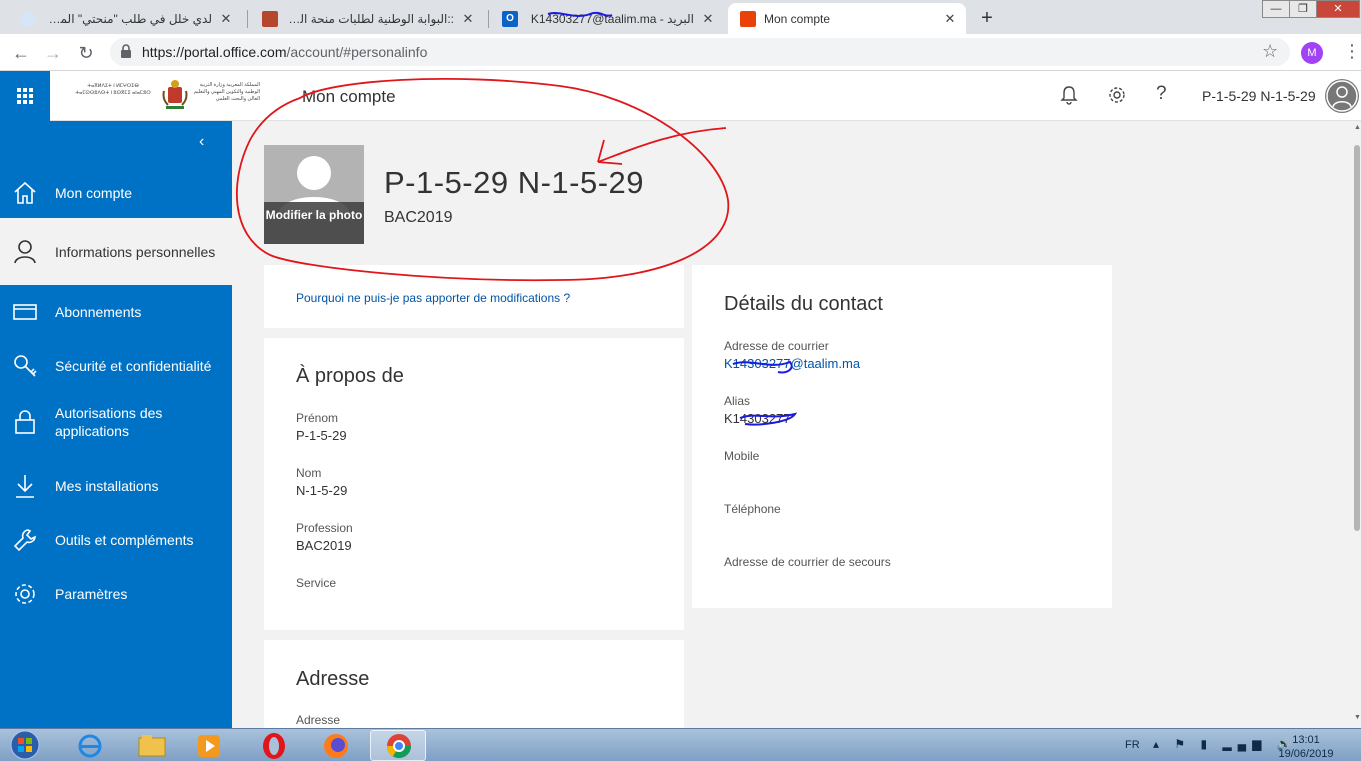 The image size is (1361, 761). I want to click on field-label-adresse: Adresse, so click(318, 720).